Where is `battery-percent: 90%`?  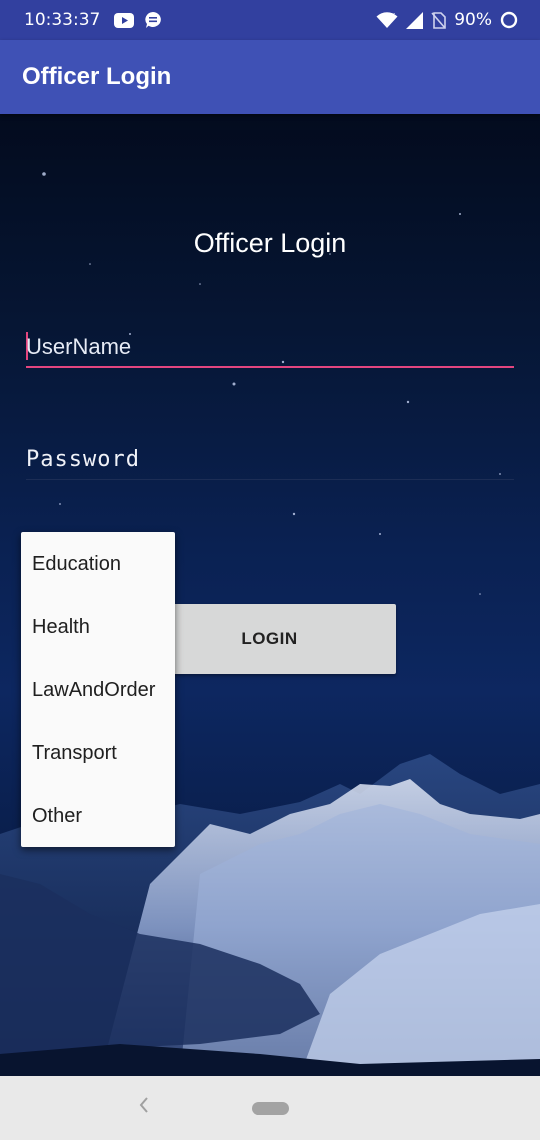 battery-percent: 90% is located at coordinates (473, 20).